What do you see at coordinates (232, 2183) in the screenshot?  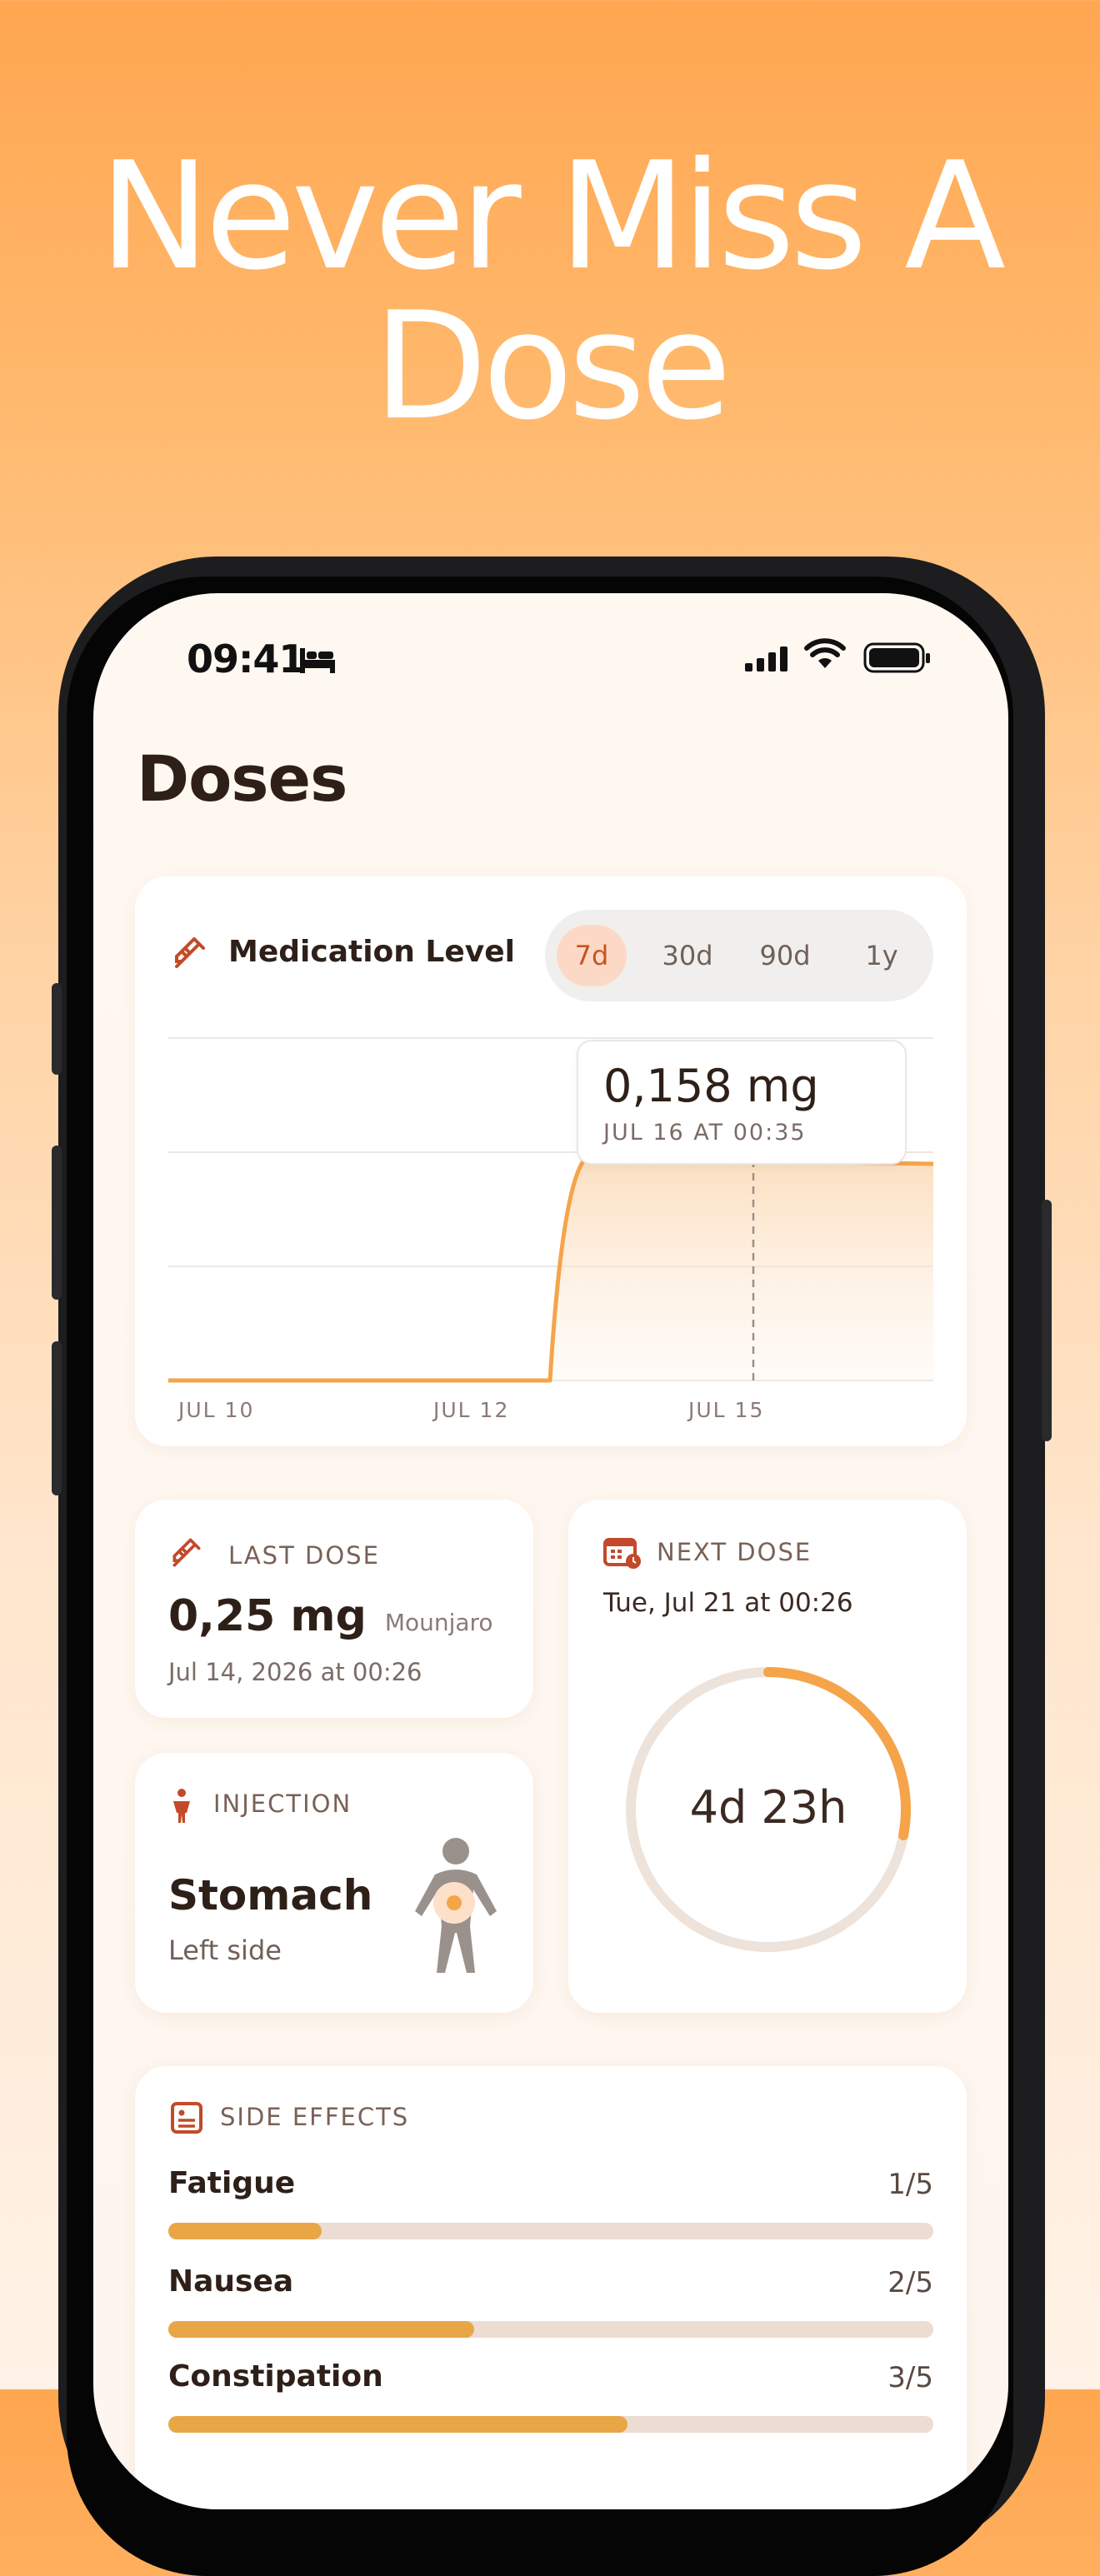 I see `side-effect-name: Fatigue` at bounding box center [232, 2183].